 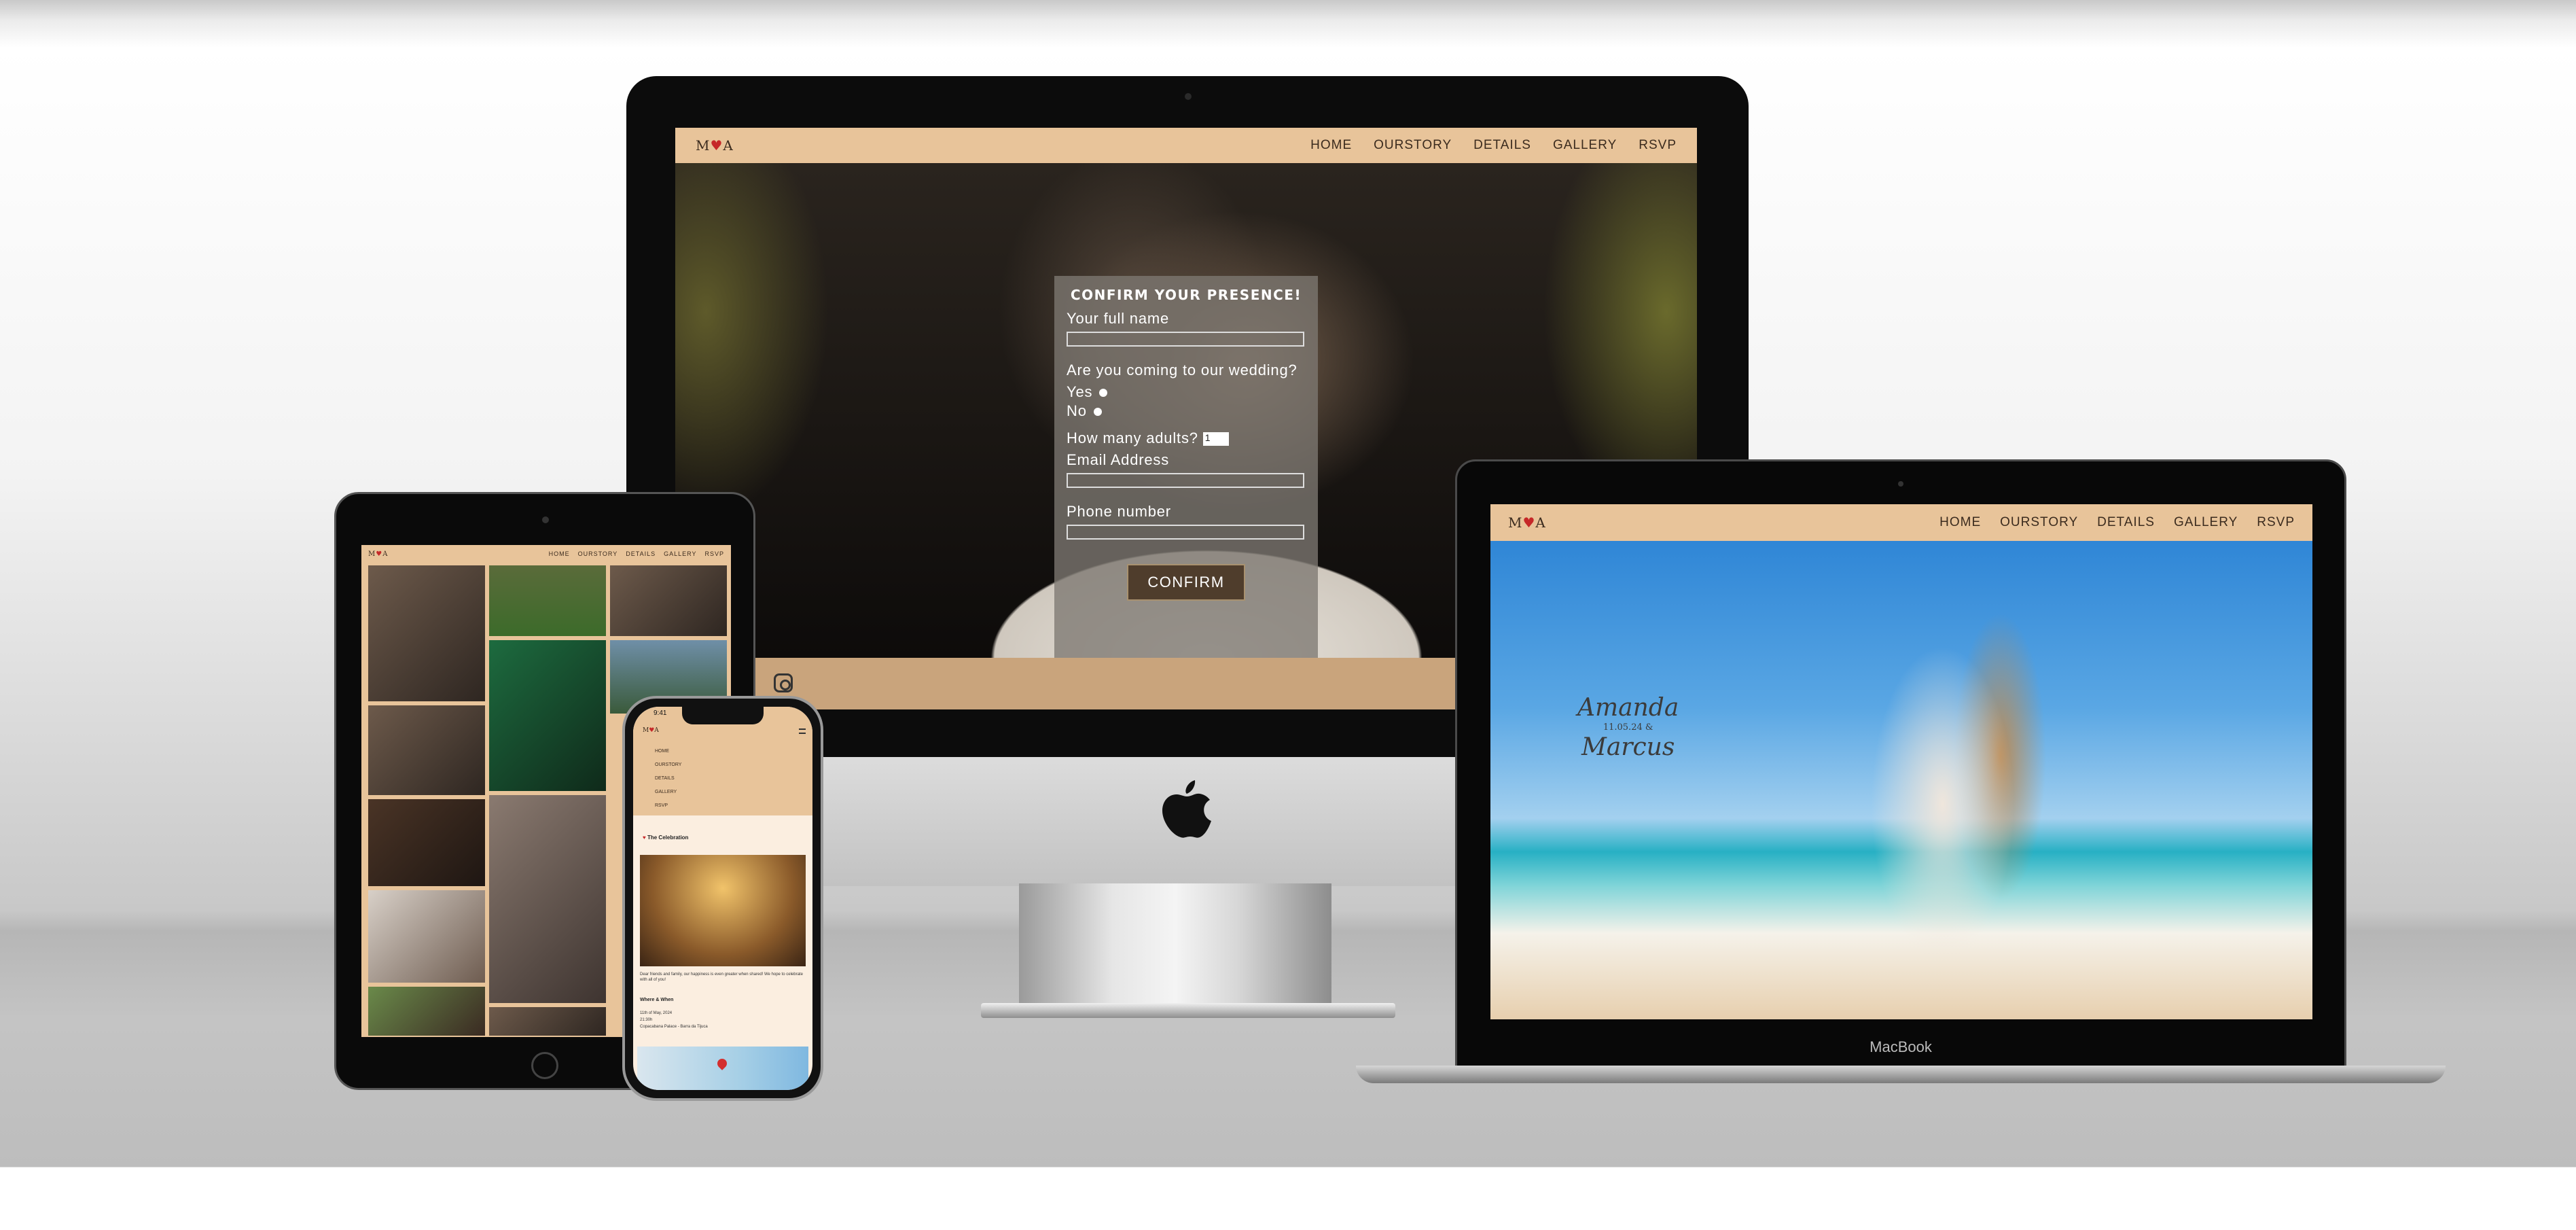 I want to click on yes-radio, so click(x=1103, y=393).